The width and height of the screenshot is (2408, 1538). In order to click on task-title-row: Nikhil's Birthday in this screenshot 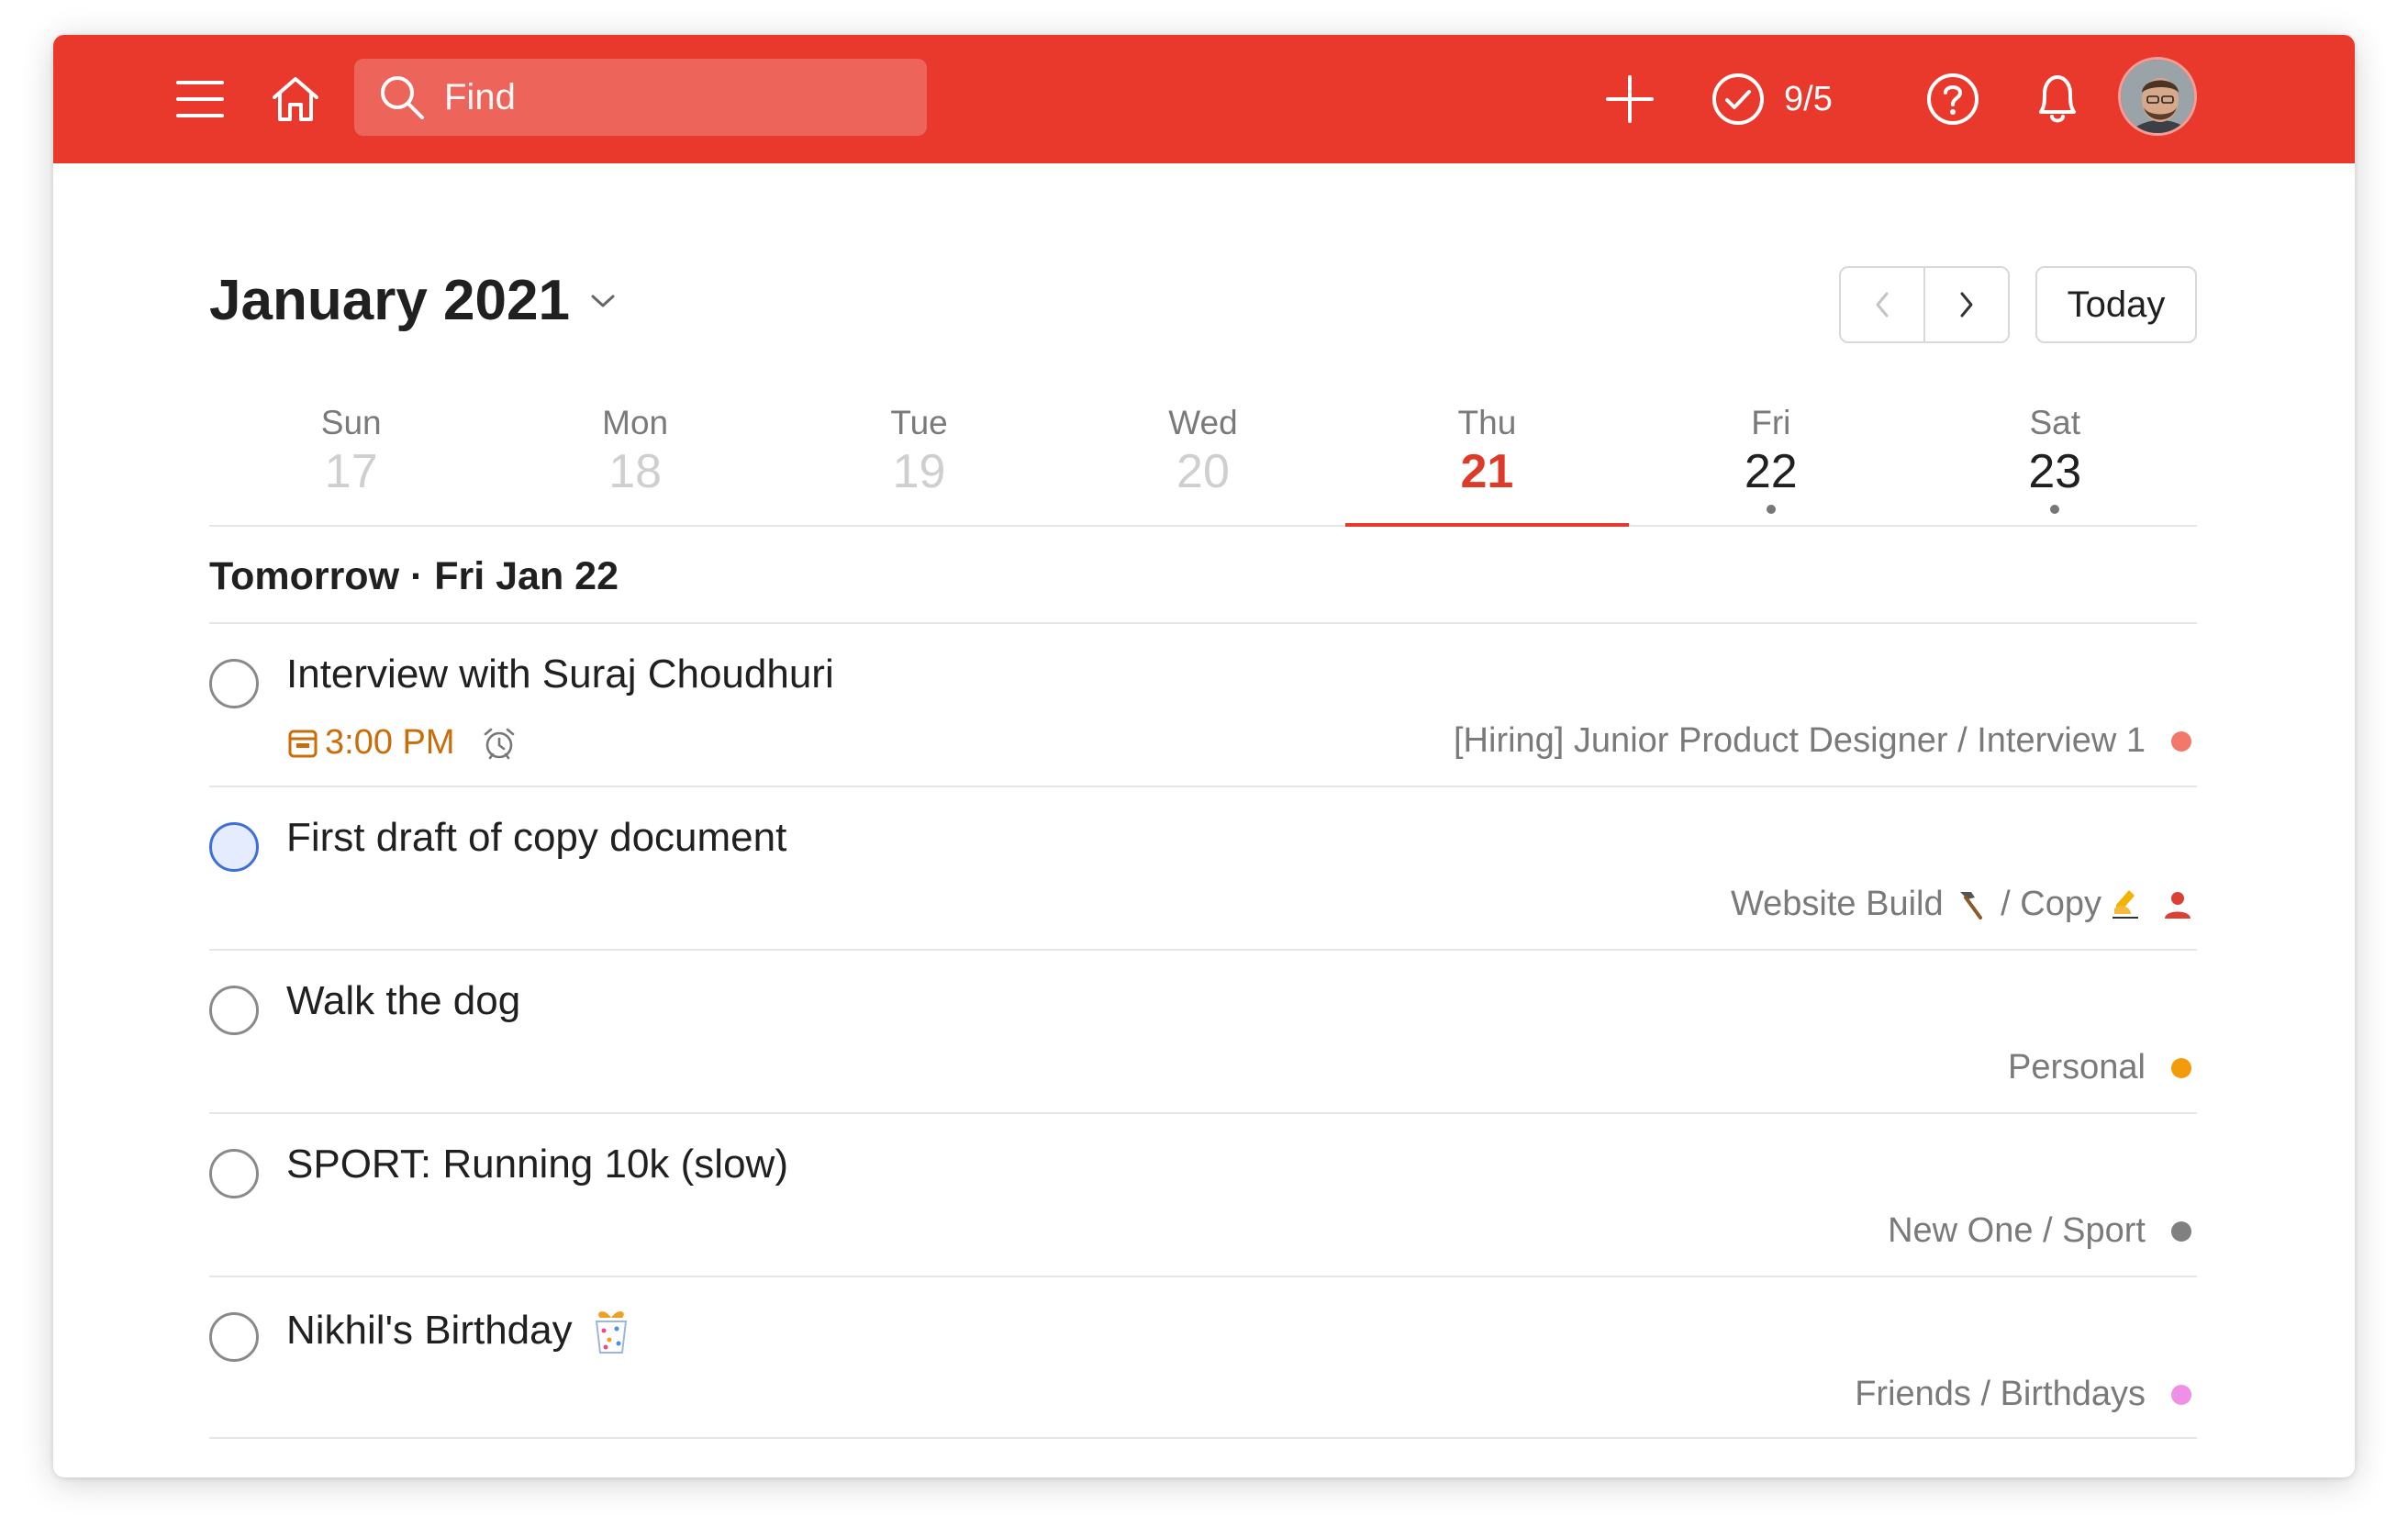, I will do `click(464, 1330)`.